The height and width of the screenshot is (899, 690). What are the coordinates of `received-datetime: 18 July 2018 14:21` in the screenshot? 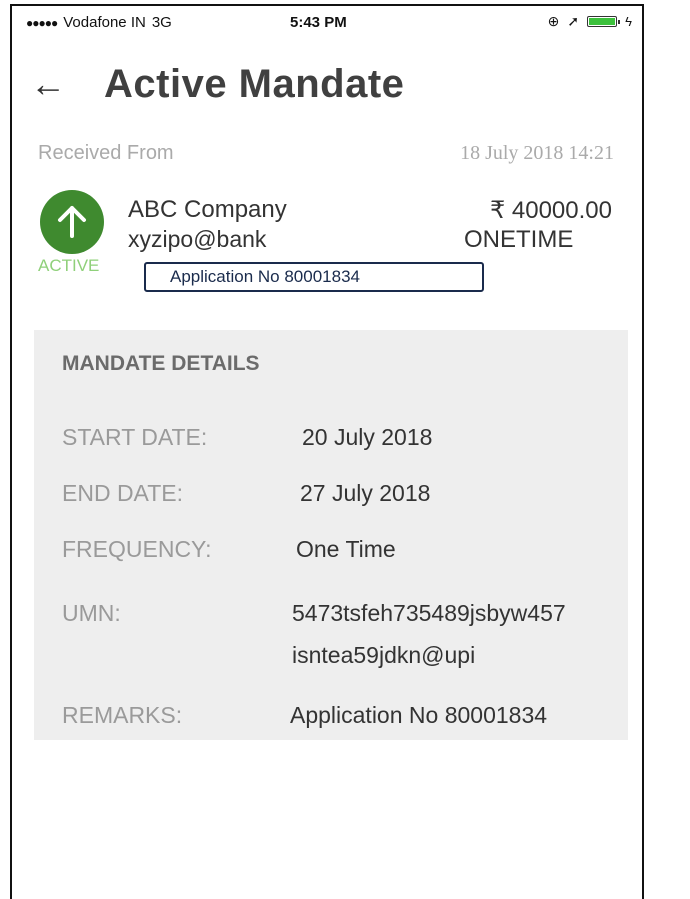 It's located at (537, 153).